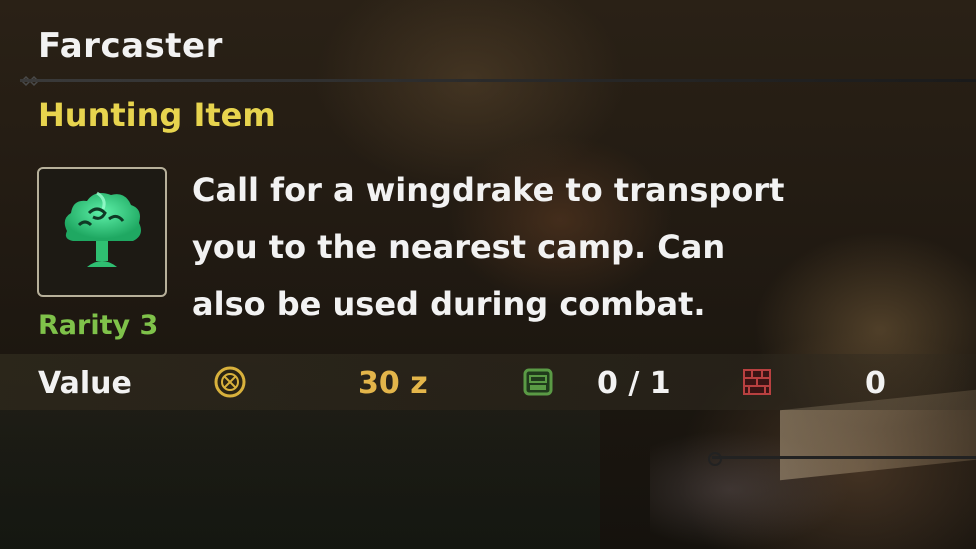 The width and height of the screenshot is (976, 549). Describe the element at coordinates (102, 229) in the screenshot. I see `farcaster-item-icon` at that location.